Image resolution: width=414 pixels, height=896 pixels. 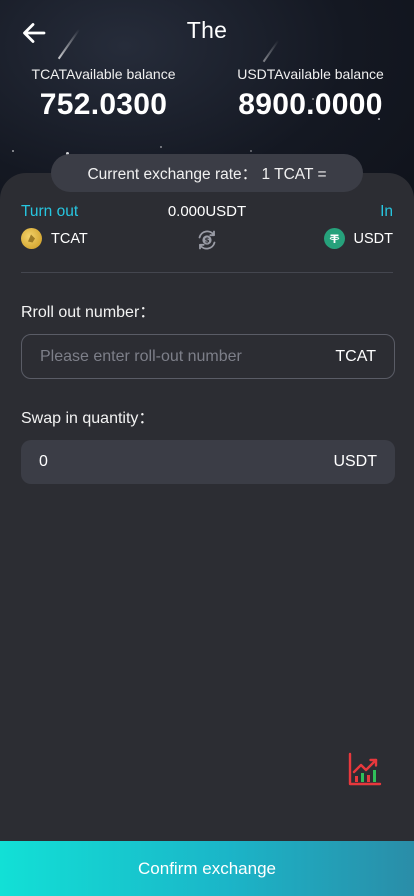 I want to click on chart-button, so click(x=365, y=769).